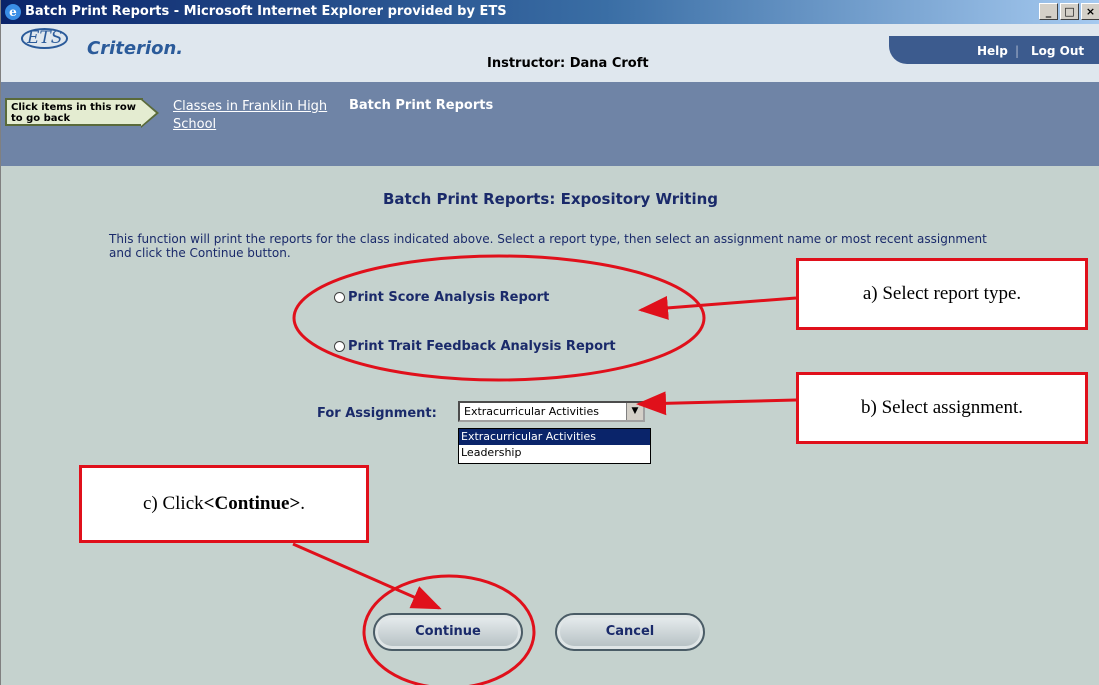 Image resolution: width=1099 pixels, height=685 pixels. What do you see at coordinates (377, 413) in the screenshot?
I see `assignment-label: For Assignment:` at bounding box center [377, 413].